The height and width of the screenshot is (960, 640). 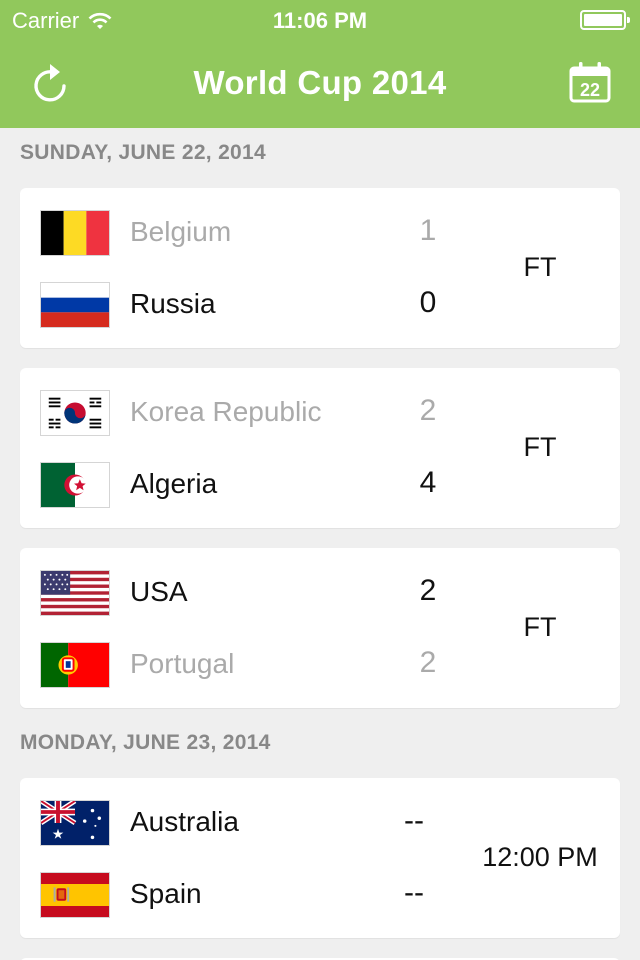 I want to click on section-date-sunday: SUNDAY, JUNE 22, 2014, so click(x=143, y=152).